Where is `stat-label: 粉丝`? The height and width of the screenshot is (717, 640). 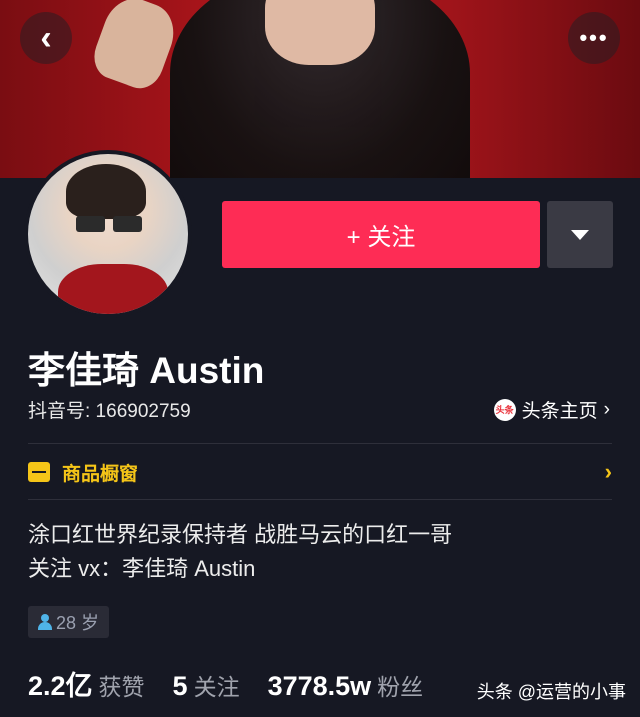
stat-label: 粉丝 is located at coordinates (400, 687).